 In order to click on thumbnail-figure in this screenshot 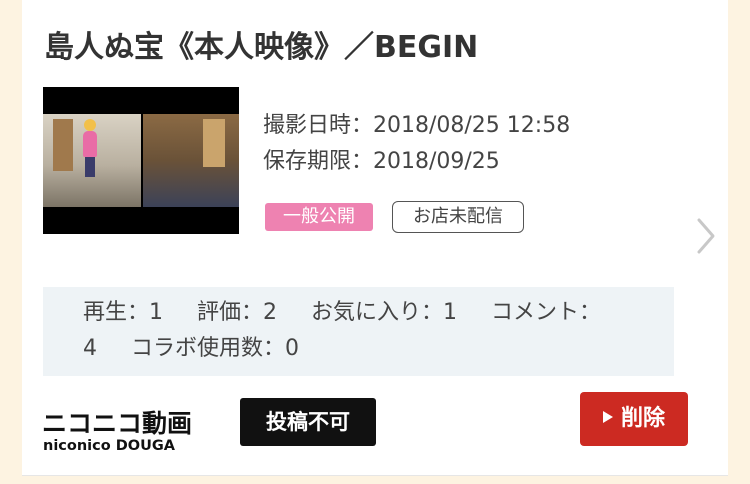, I will do `click(90, 144)`.